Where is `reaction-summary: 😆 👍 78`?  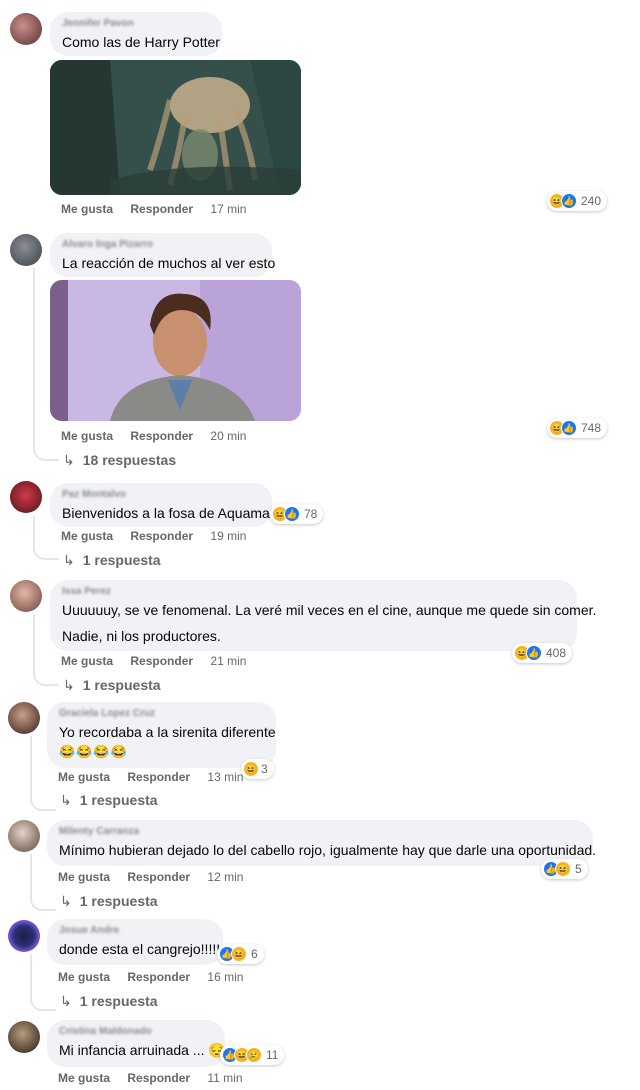 reaction-summary: 😆 👍 78 is located at coordinates (297, 514).